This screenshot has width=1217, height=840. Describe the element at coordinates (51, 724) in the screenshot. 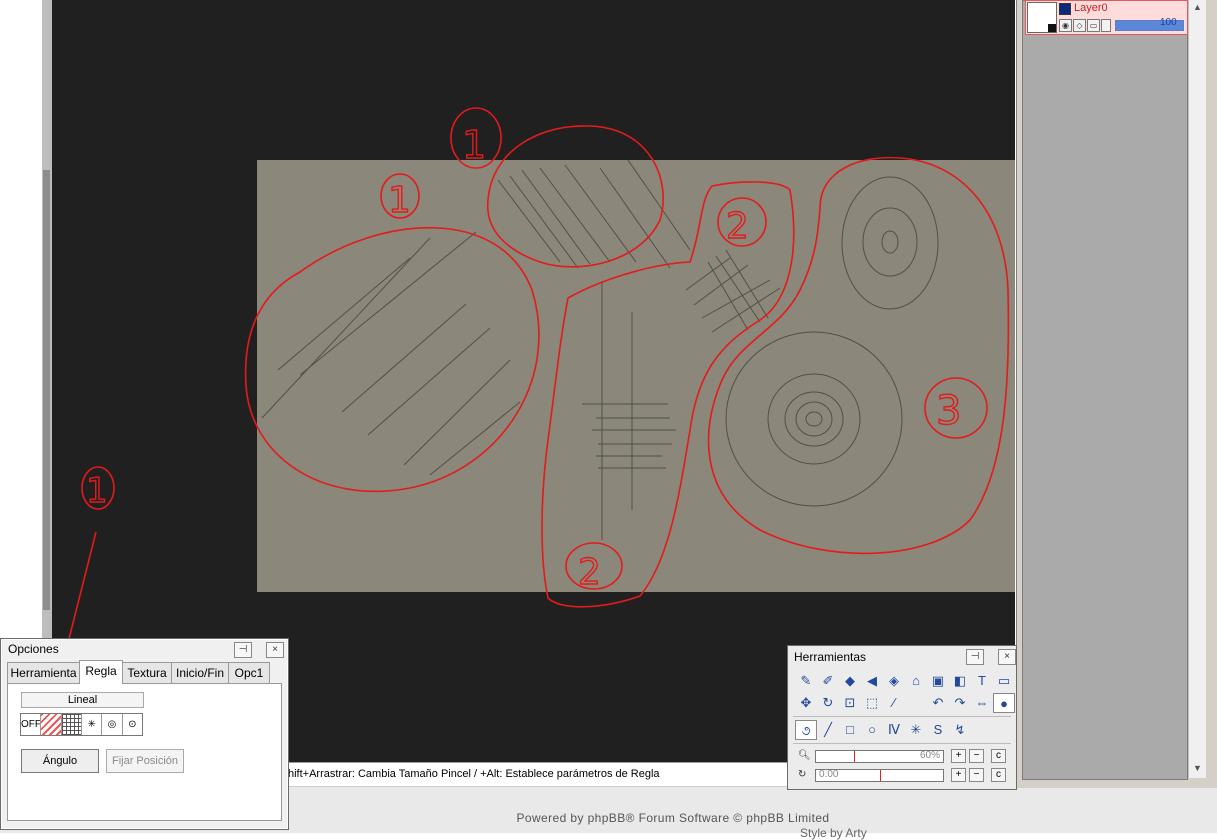

I see `ruler-parallel-icon` at that location.